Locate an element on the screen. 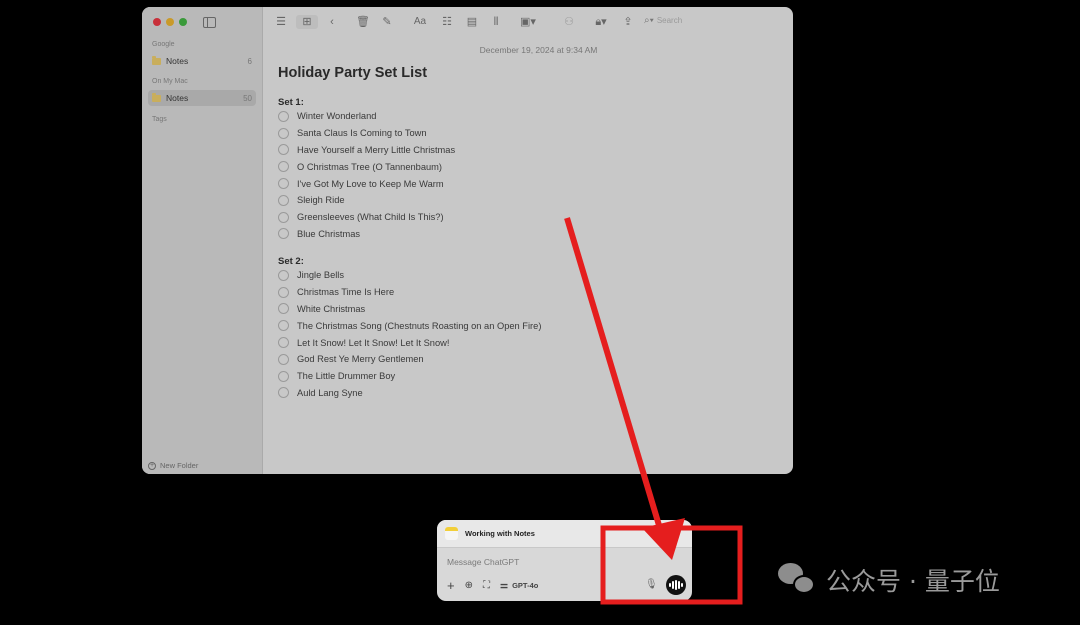  compose-icon: ✎ is located at coordinates (387, 22).